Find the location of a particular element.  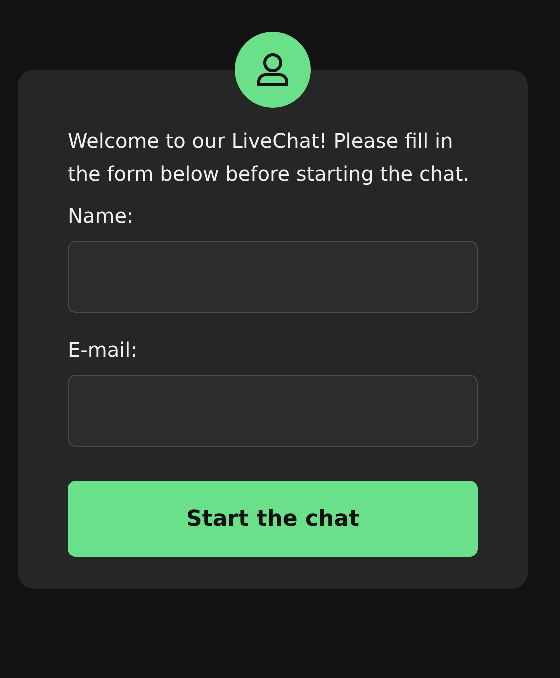

field-label: Name: is located at coordinates (101, 216).